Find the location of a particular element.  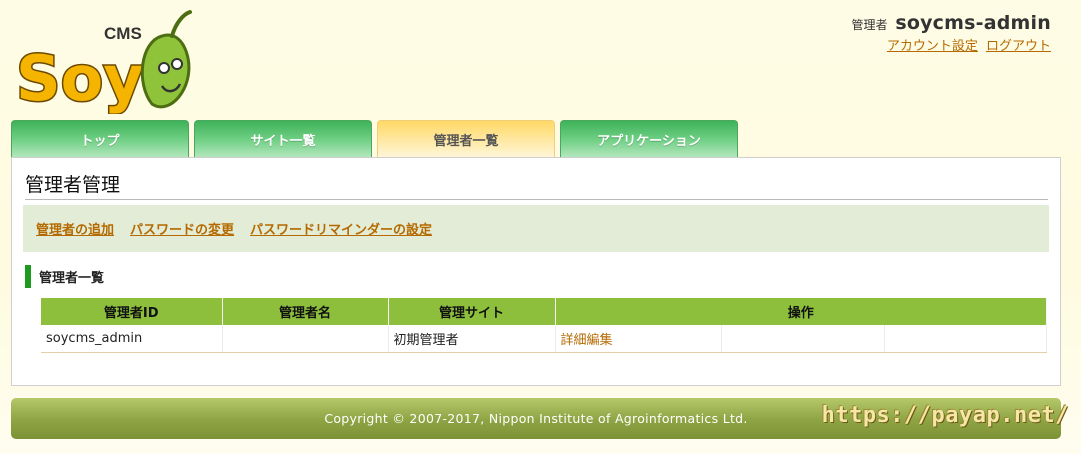

edit-details-link: 詳細編集 is located at coordinates (587, 340).